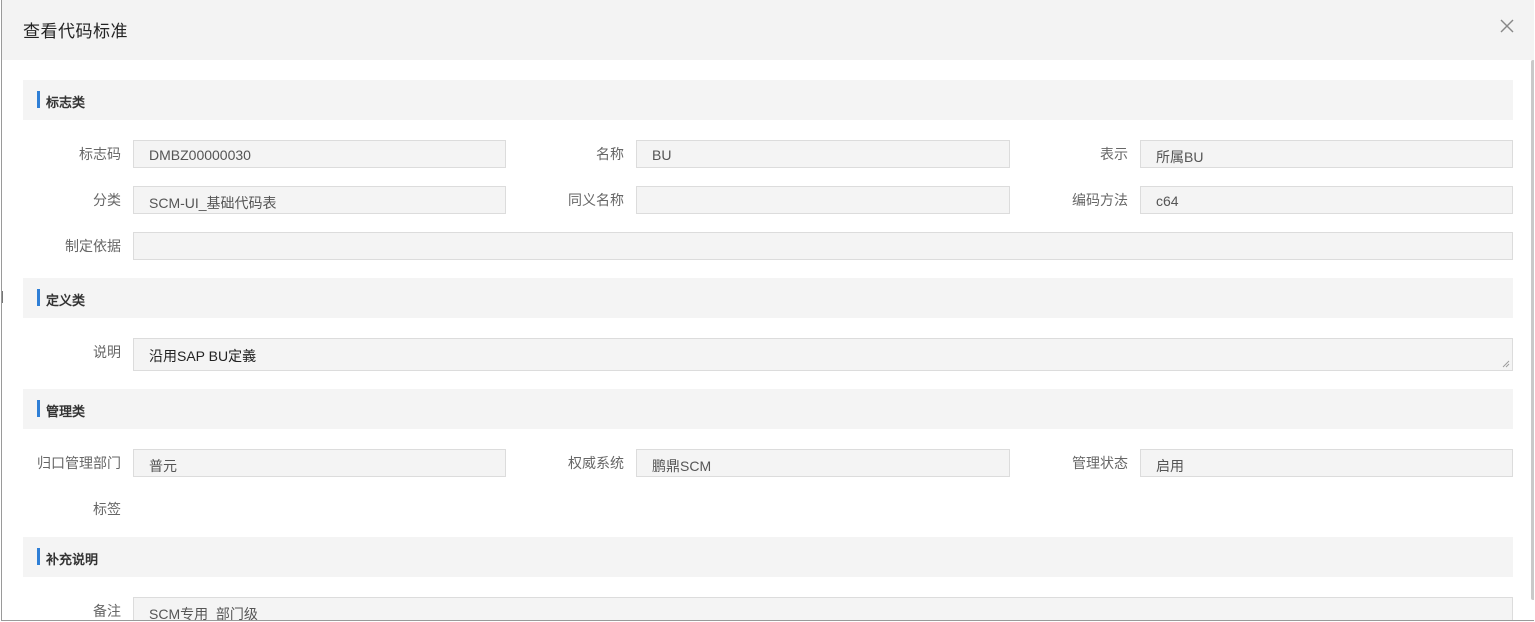 Image resolution: width=1535 pixels, height=622 pixels. I want to click on section-title: 定义类, so click(66, 300).